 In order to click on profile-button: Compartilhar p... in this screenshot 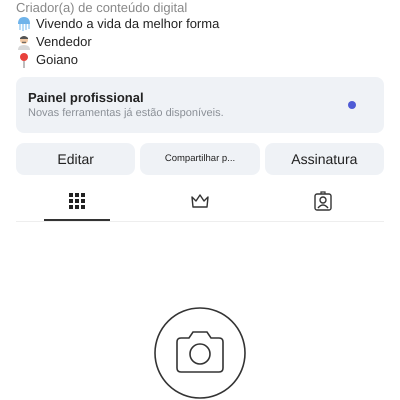, I will do `click(200, 159)`.